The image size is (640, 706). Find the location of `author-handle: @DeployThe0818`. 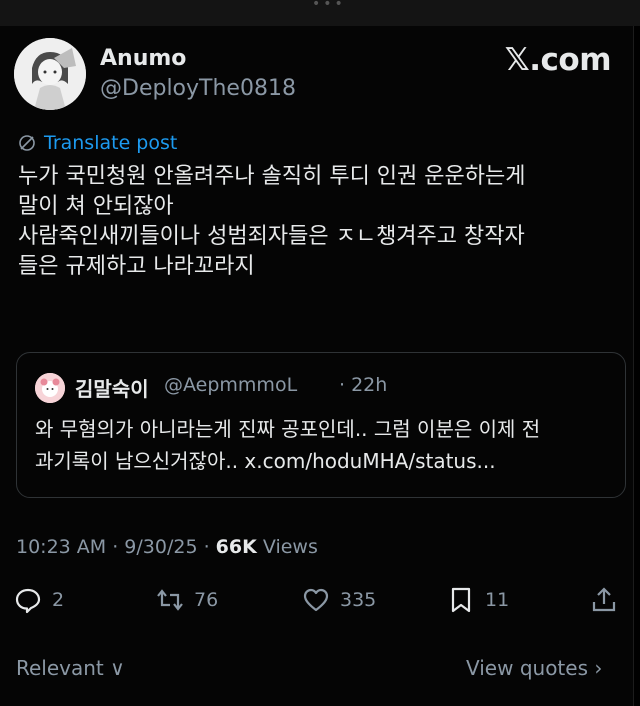

author-handle: @DeployThe0818 is located at coordinates (198, 88).